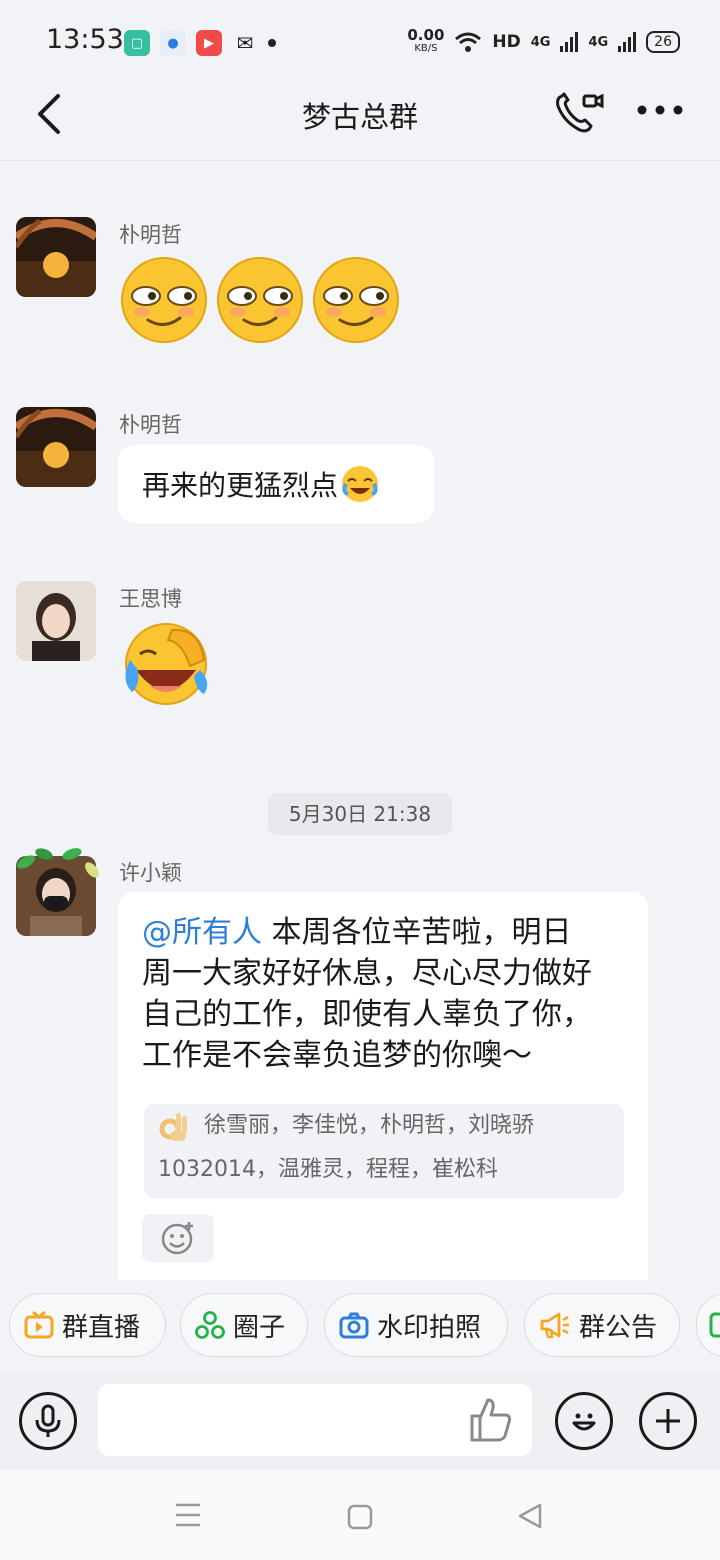 This screenshot has height=1560, width=720. What do you see at coordinates (137, 43) in the screenshot?
I see `app-notification-icon: ▢` at bounding box center [137, 43].